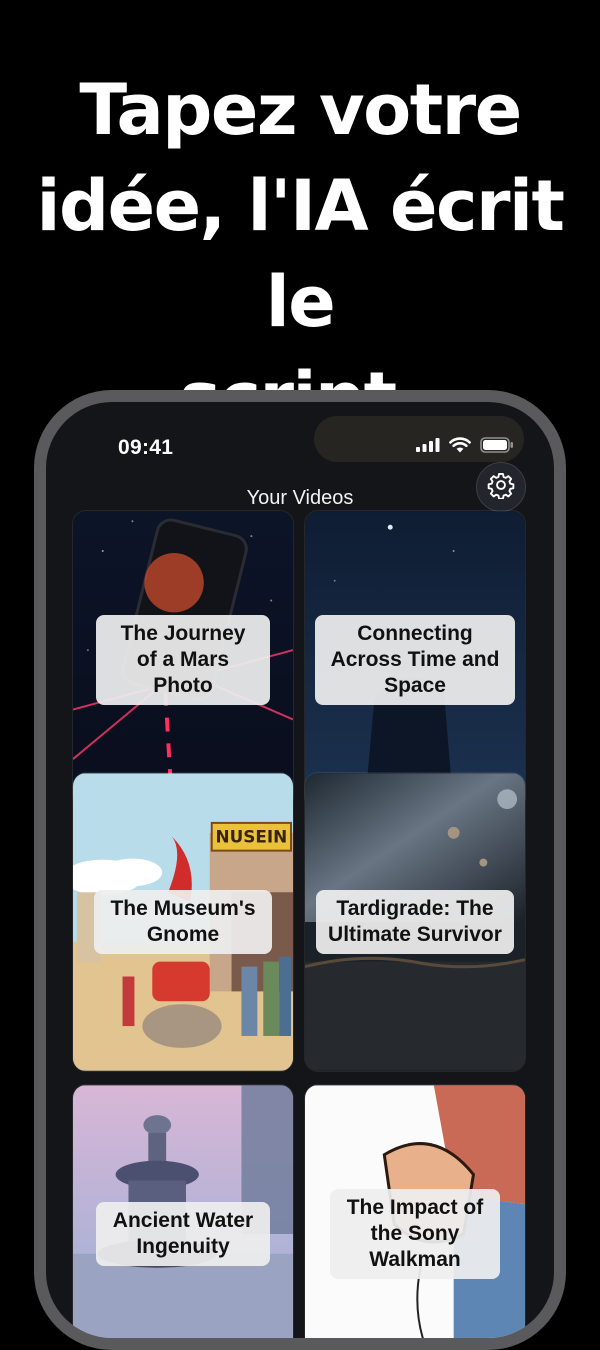 This screenshot has width=600, height=1350. Describe the element at coordinates (300, 110) in the screenshot. I see `headline-line-1: Tapez votre` at that location.